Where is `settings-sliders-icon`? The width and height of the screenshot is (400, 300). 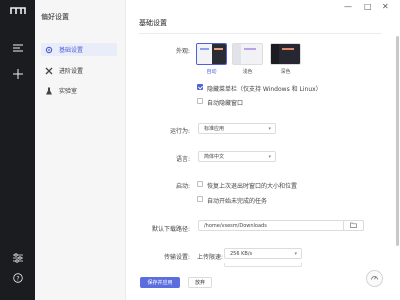
settings-sliders-icon is located at coordinates (17, 258).